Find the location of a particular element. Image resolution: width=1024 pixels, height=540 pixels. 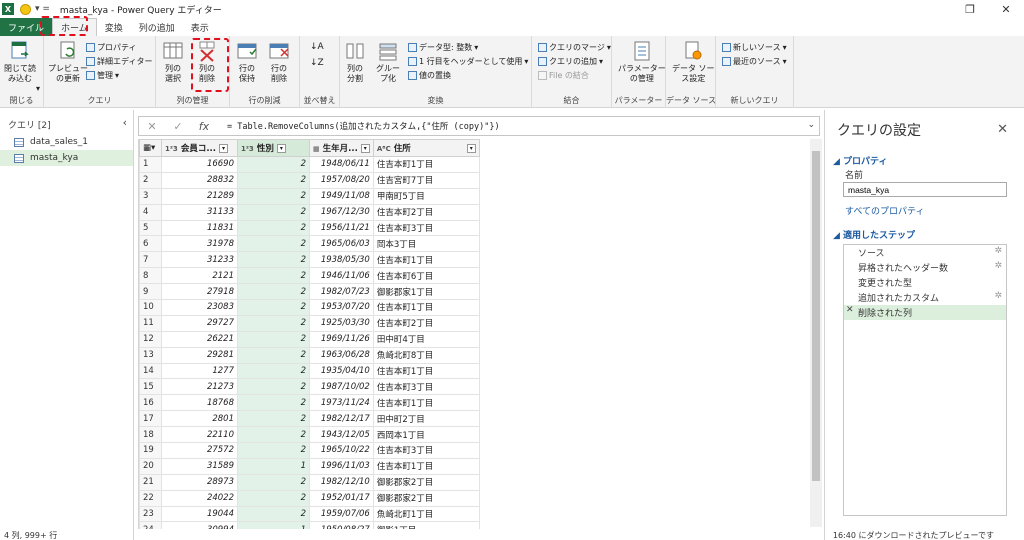

table-row: 243099411950/08/27御影1丁目 is located at coordinates (309, 525).